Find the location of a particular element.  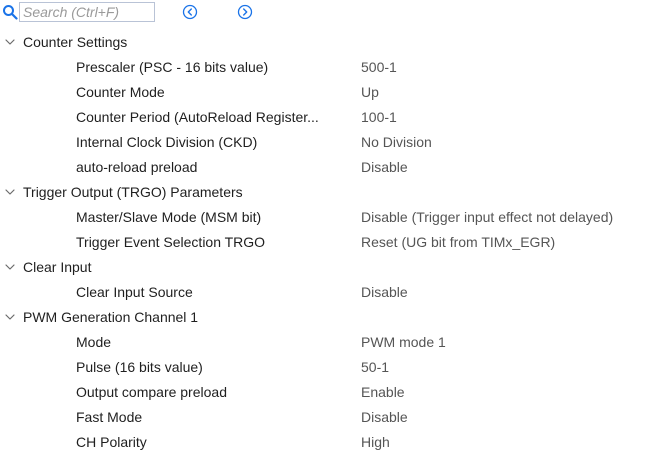

toolbar is located at coordinates (336, 14).